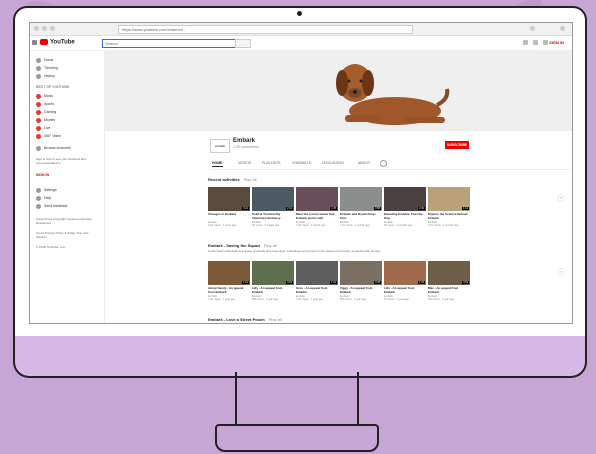 This screenshot has height=454, width=596. Describe the element at coordinates (245, 282) in the screenshot. I see `video-duration: 1:01` at that location.